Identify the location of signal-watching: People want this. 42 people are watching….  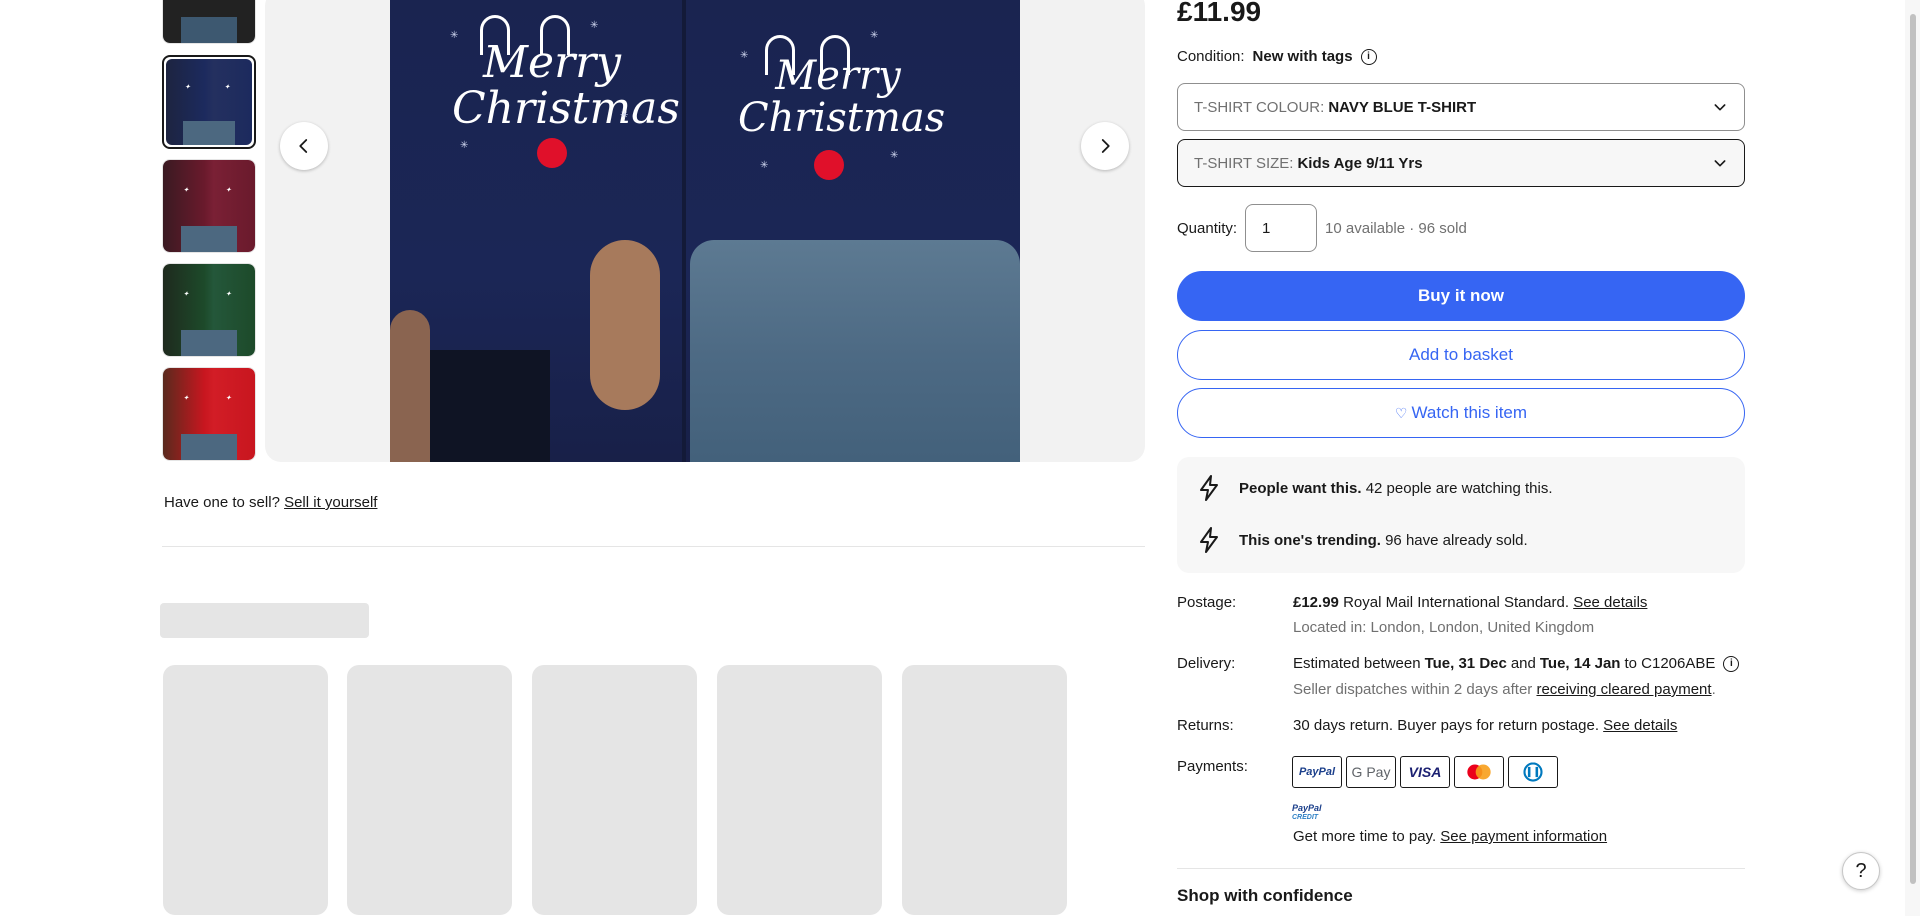
(1375, 488).